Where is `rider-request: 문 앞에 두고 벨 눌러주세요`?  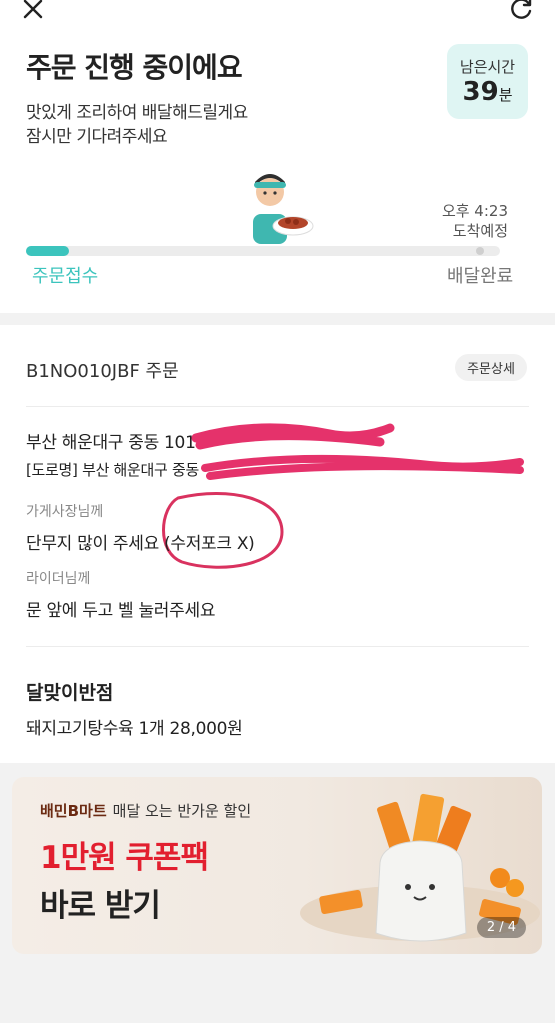
rider-request: 문 앞에 두고 벨 눌러주세요 is located at coordinates (121, 611).